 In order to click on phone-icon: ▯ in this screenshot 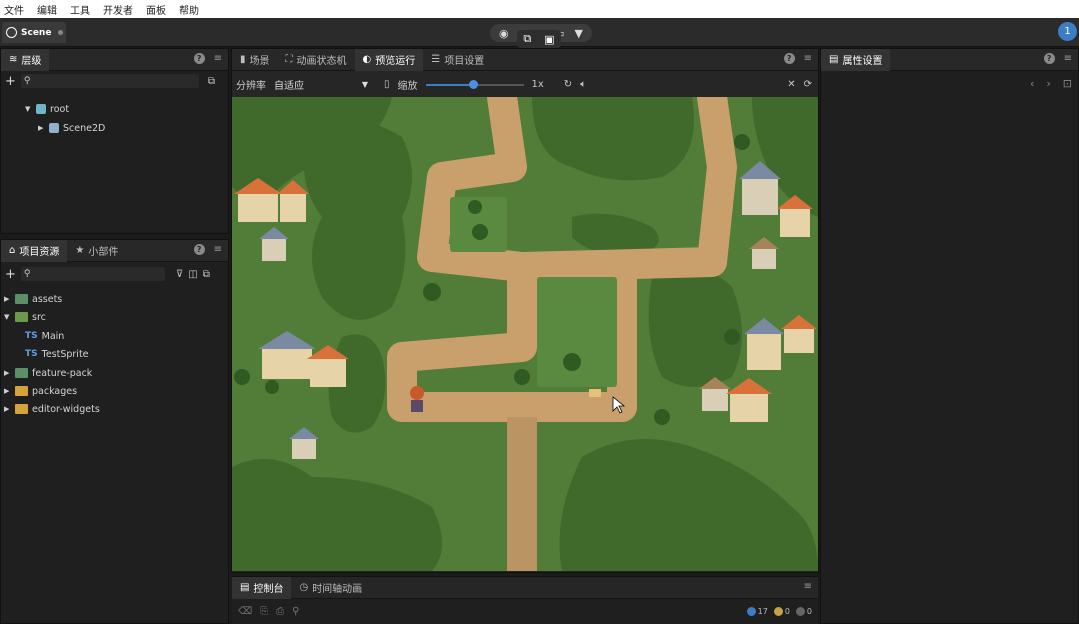, I will do `click(387, 84)`.